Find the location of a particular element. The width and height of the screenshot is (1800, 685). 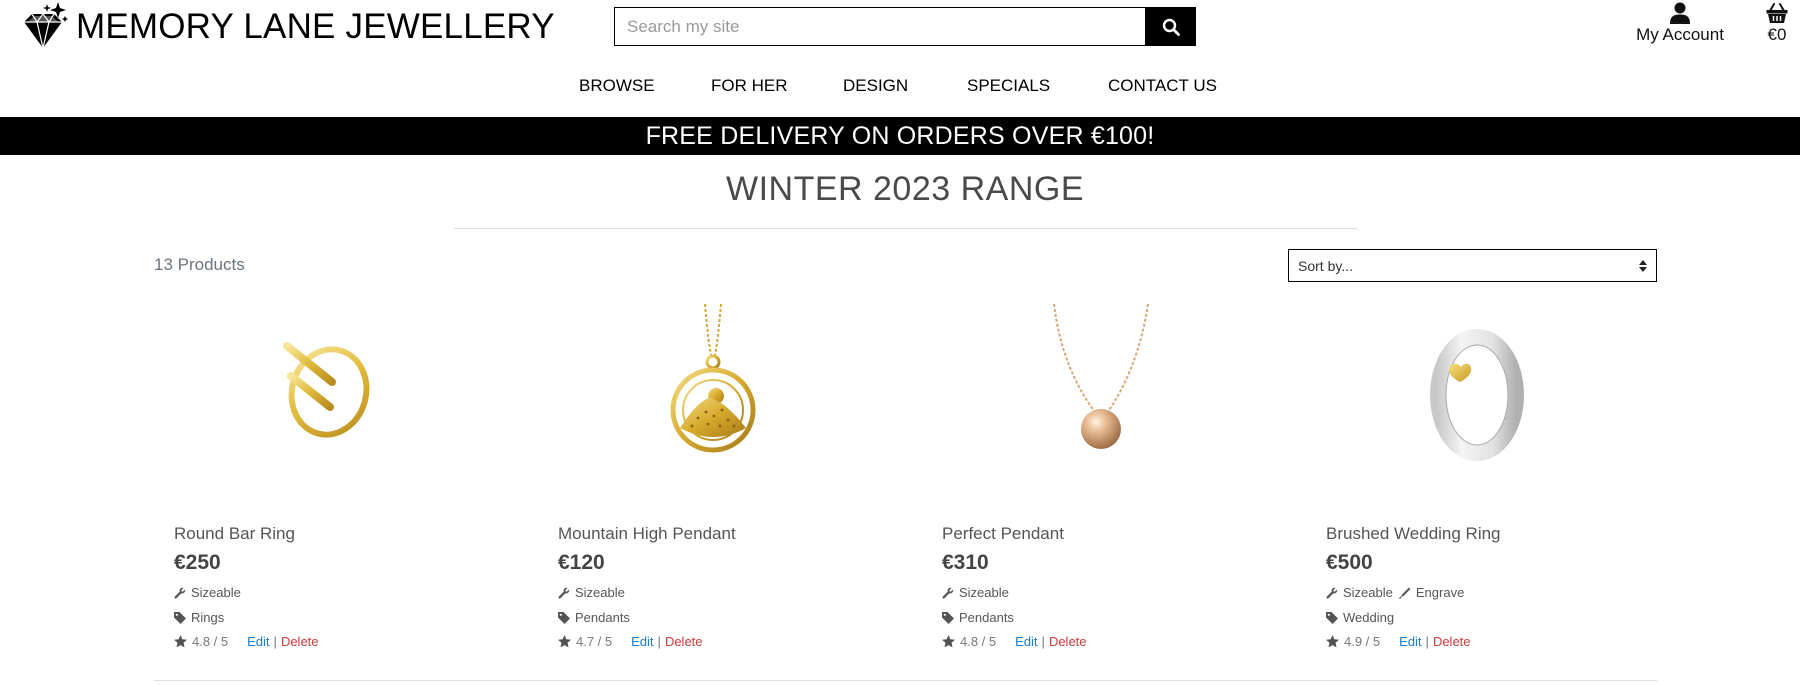

product-price: €310 is located at coordinates (965, 562).